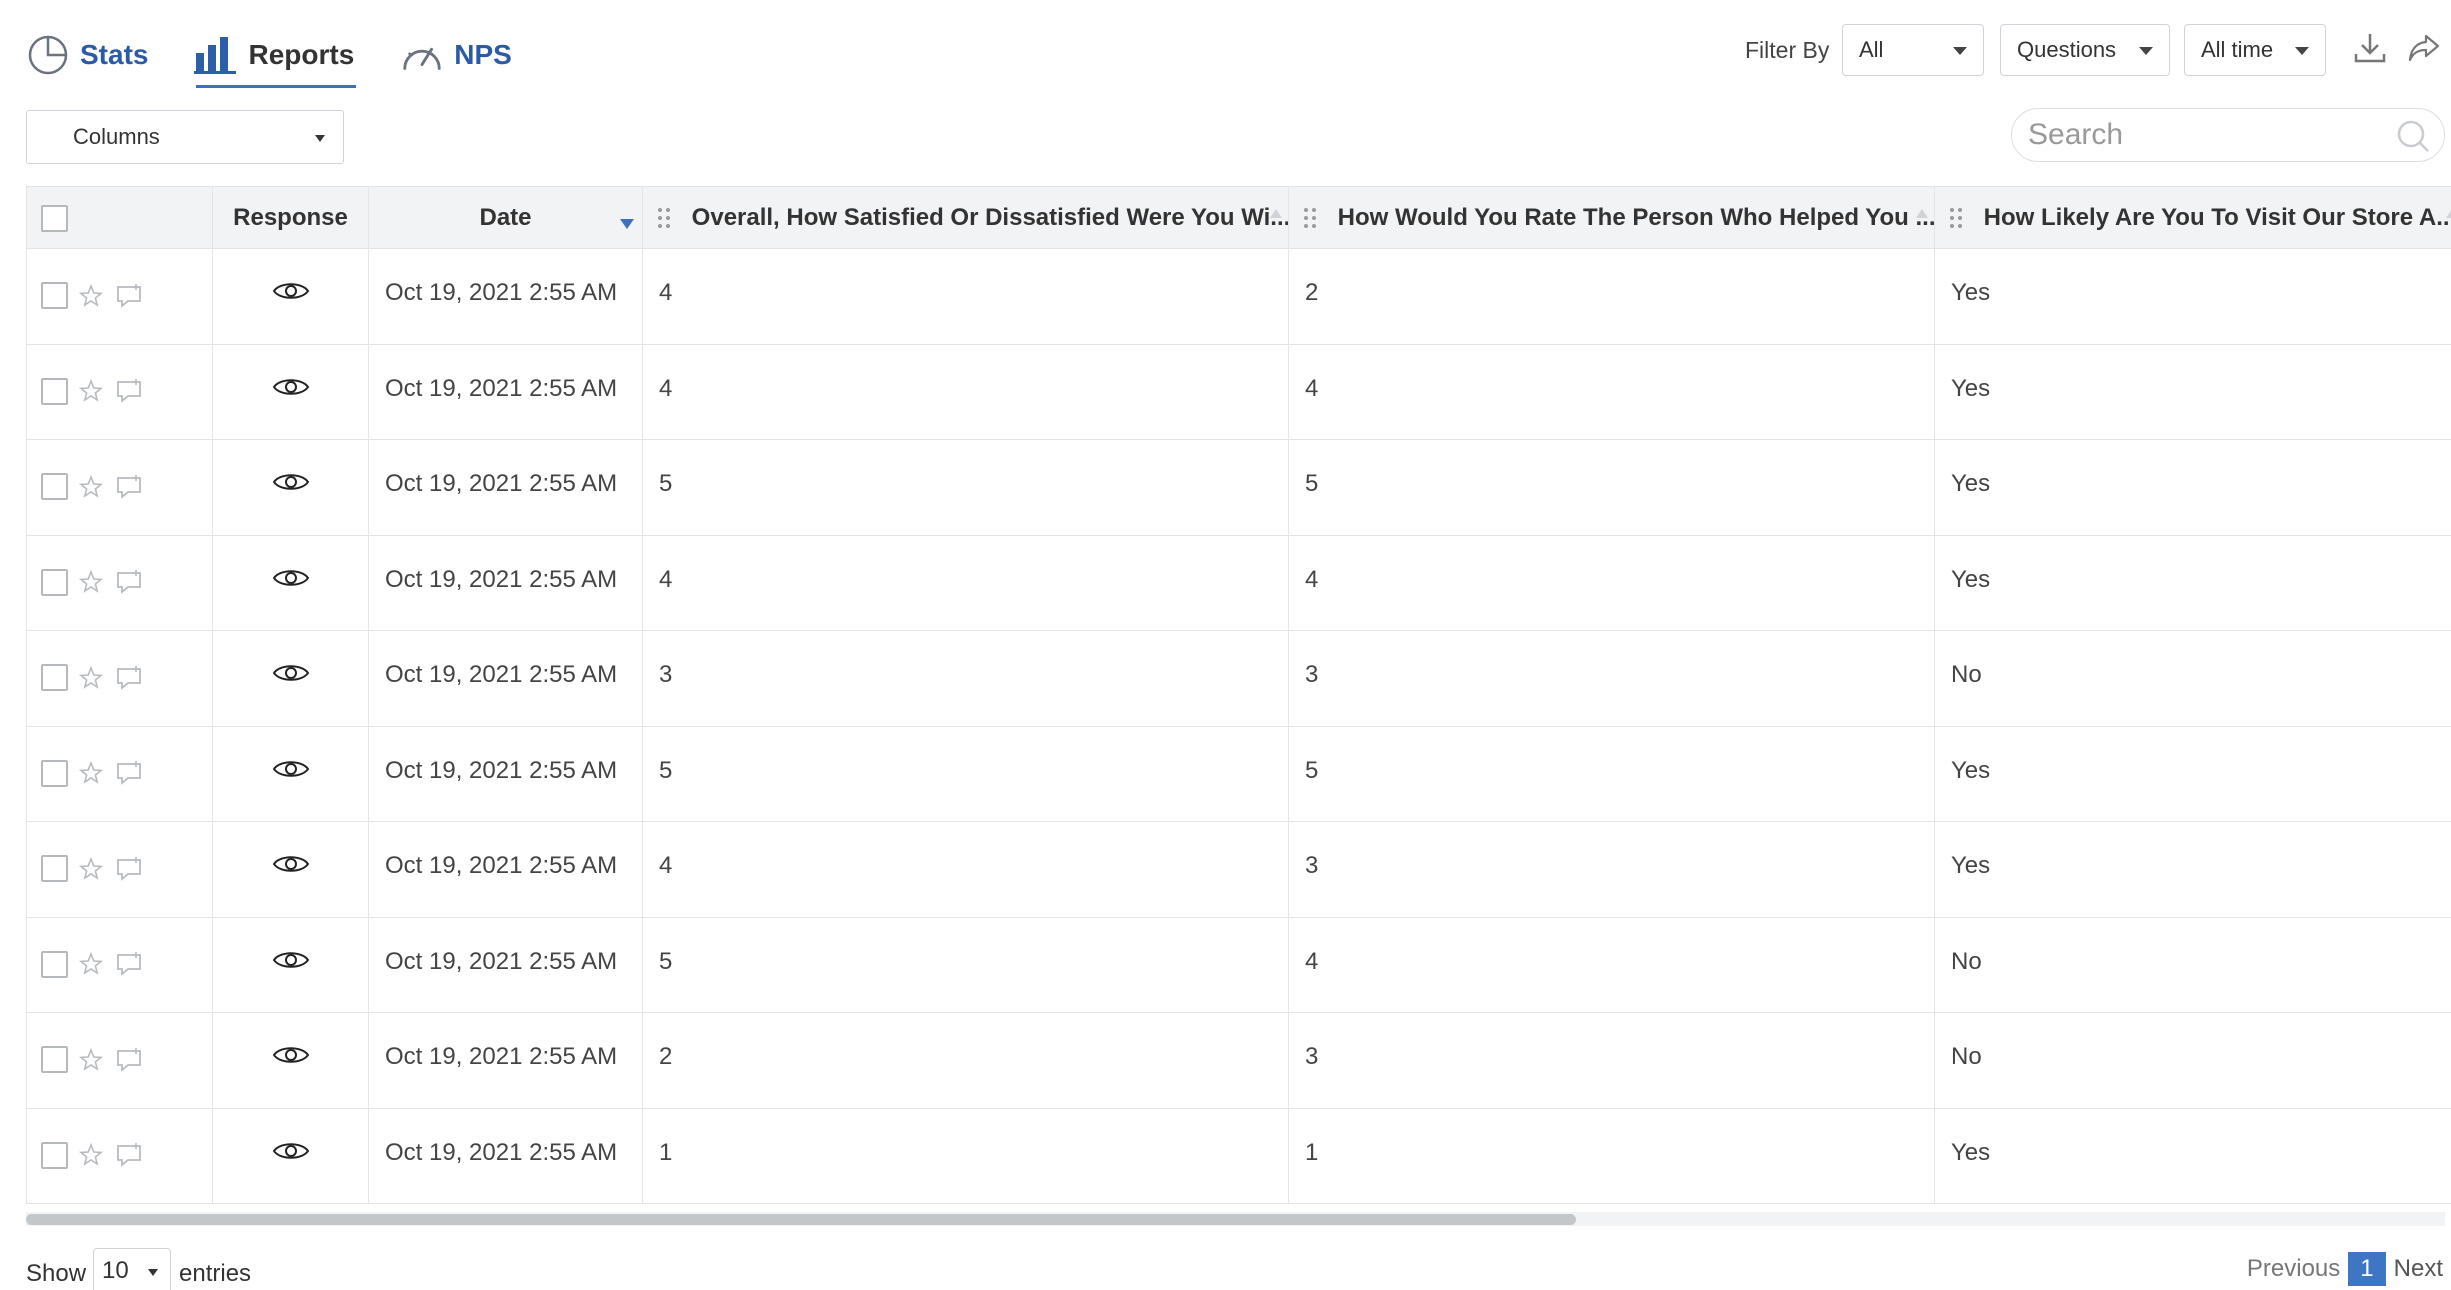 The width and height of the screenshot is (2451, 1290). What do you see at coordinates (422, 55) in the screenshot?
I see `gauge-icon` at bounding box center [422, 55].